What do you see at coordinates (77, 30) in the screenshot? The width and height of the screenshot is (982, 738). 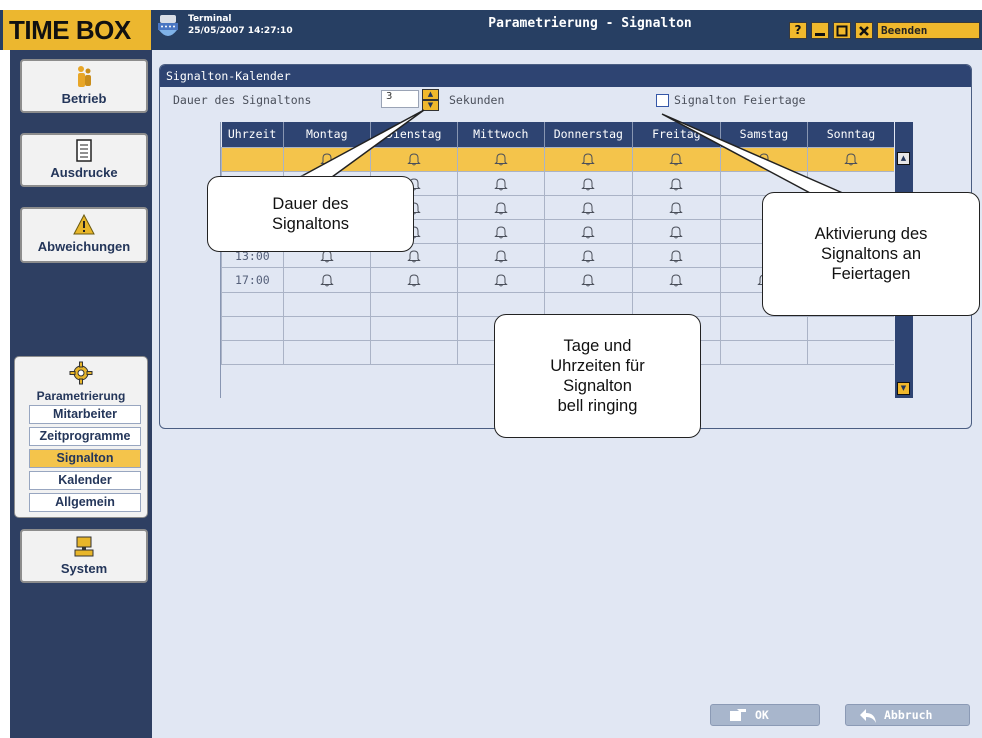 I see `app-logo: TIME BOX` at bounding box center [77, 30].